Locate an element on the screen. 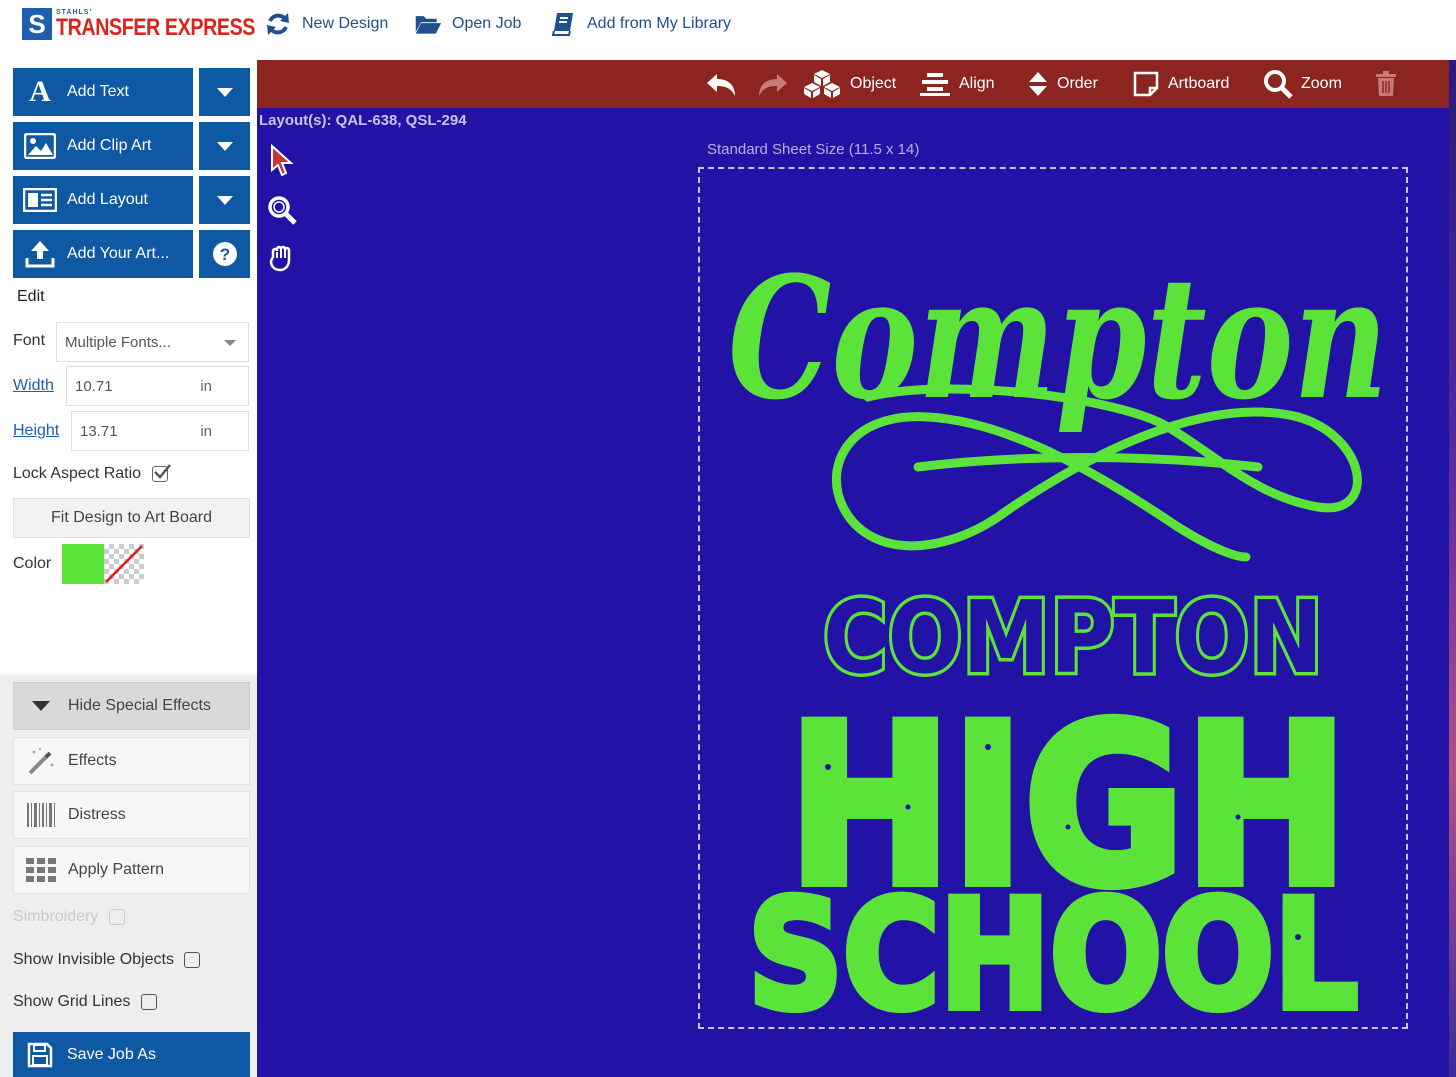 The image size is (1456, 1077). transfer-express-logo: S STAHLS' TRANSFER EXPRESS is located at coordinates (160, 24).